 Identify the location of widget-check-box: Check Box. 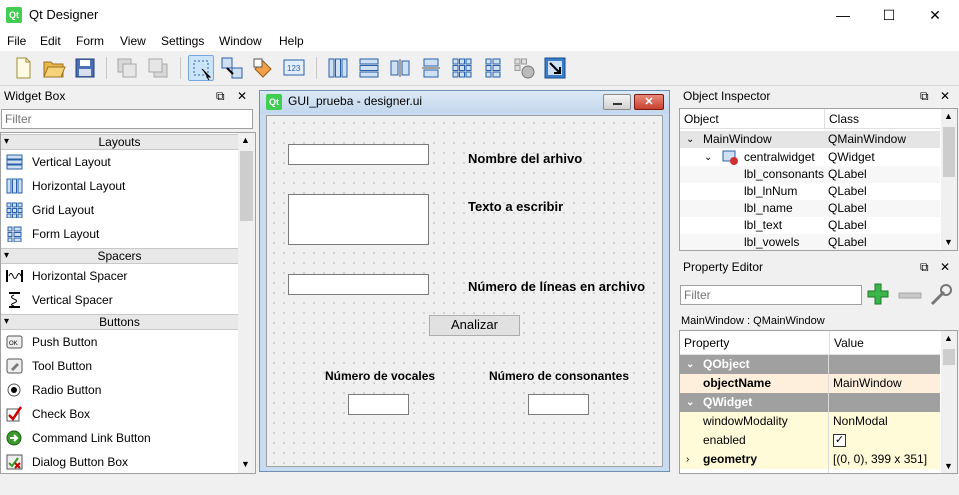
(119, 414).